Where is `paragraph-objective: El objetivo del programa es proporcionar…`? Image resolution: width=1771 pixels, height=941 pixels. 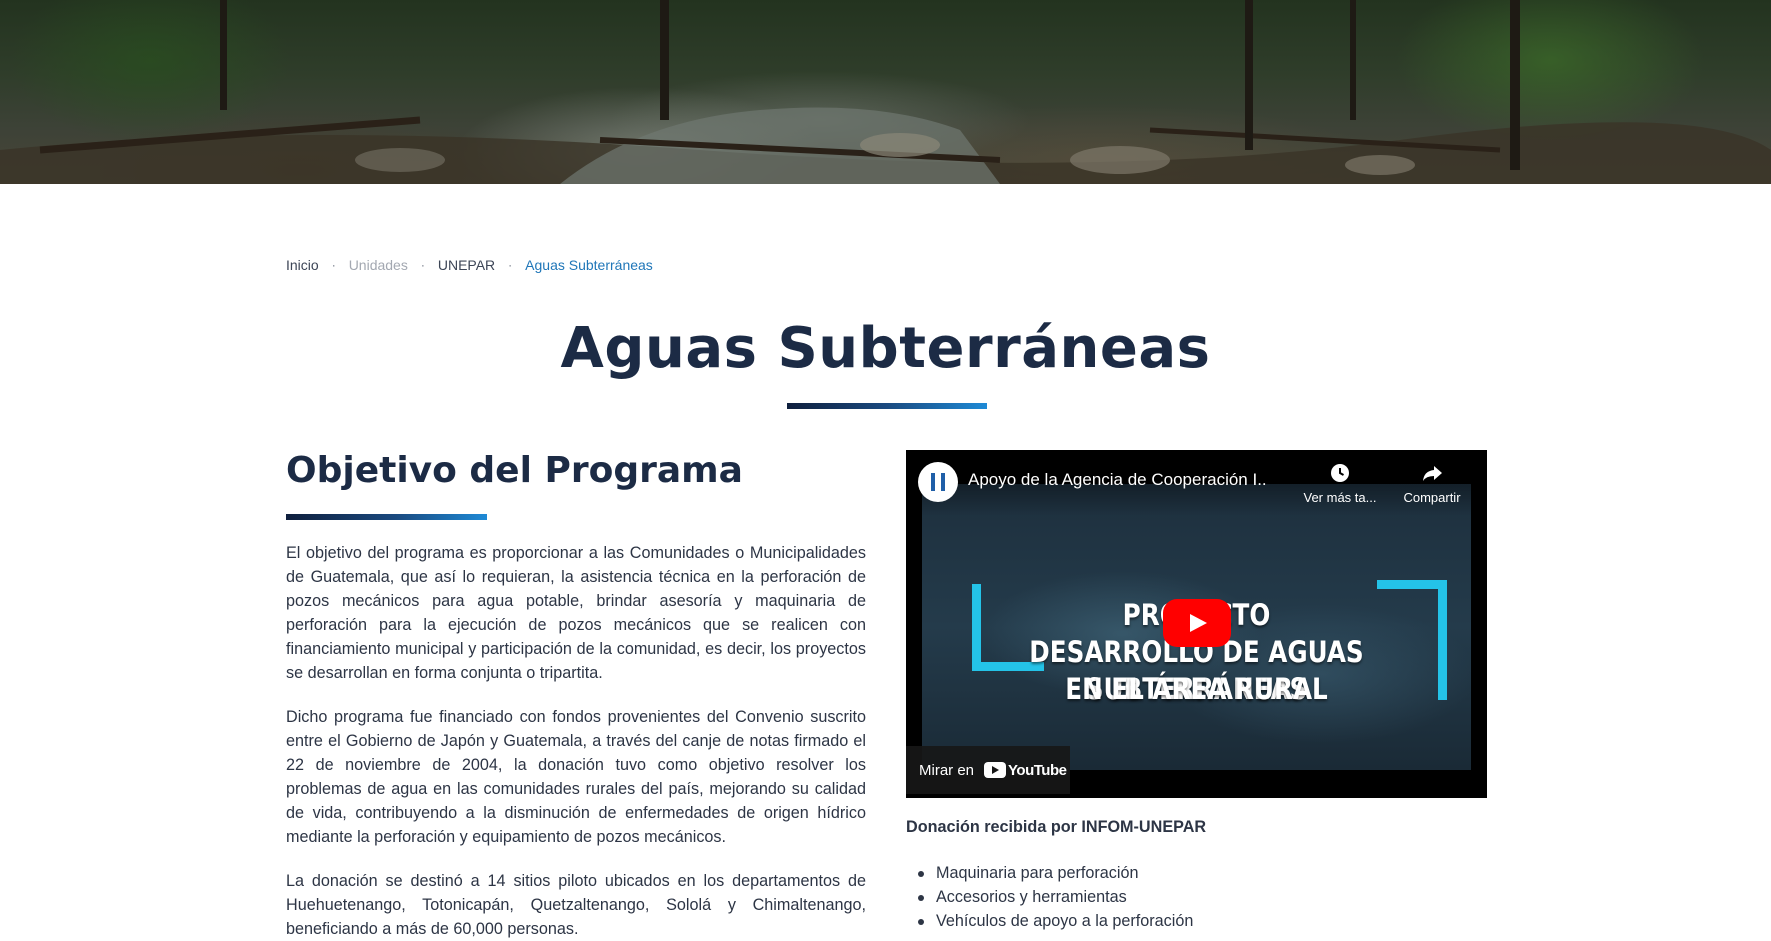
paragraph-objective: El objetivo del programa es proporcionar… is located at coordinates (576, 613).